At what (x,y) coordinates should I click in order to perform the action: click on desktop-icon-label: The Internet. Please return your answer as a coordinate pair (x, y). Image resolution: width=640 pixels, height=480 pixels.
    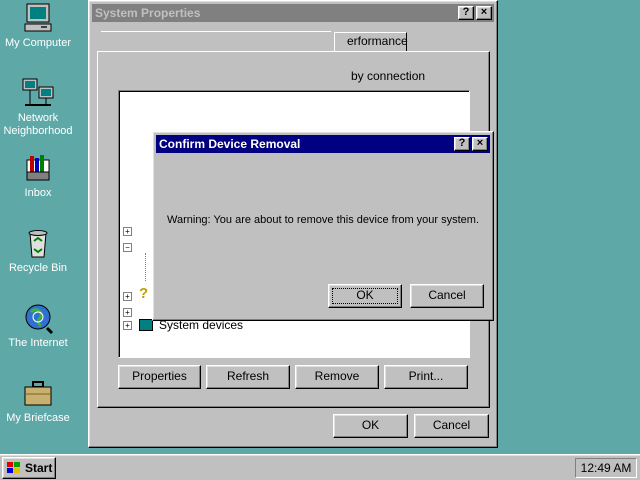
    Looking at the image, I should click on (38, 343).